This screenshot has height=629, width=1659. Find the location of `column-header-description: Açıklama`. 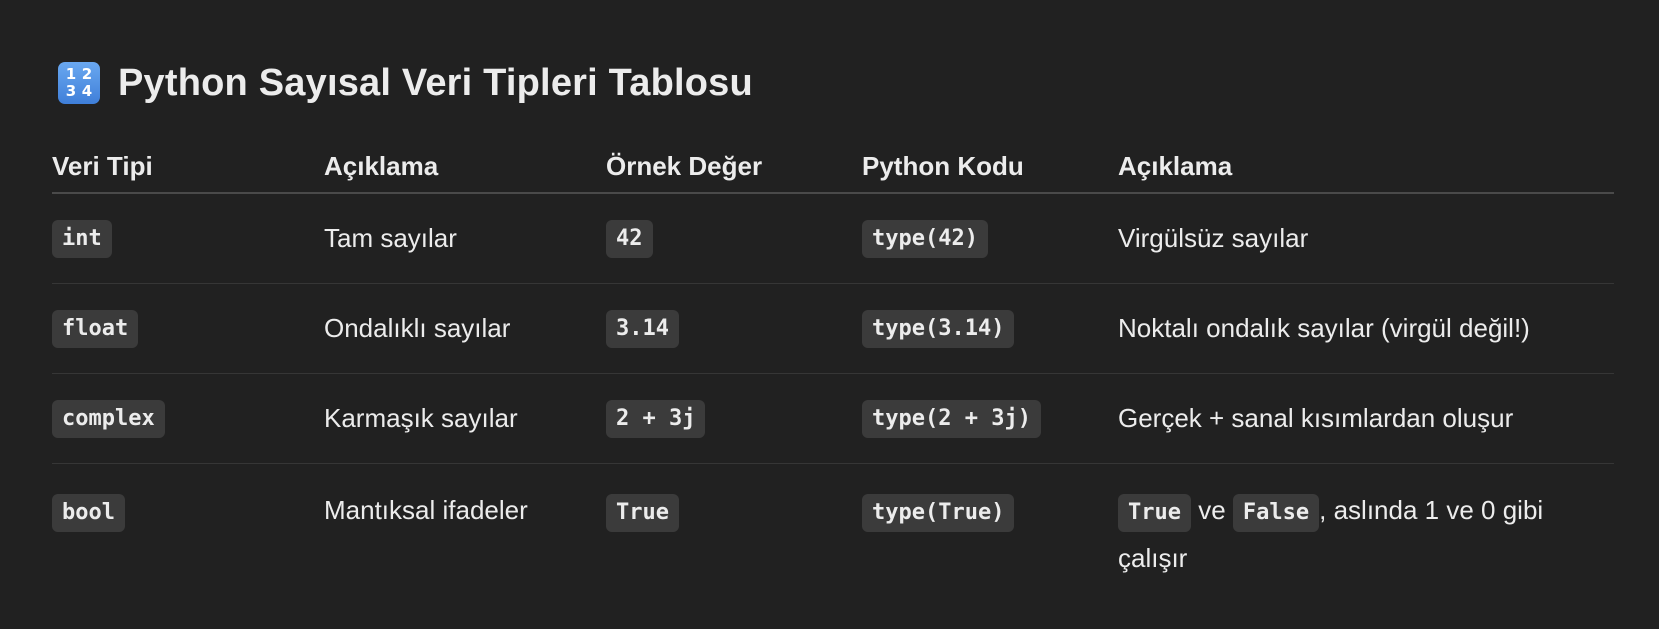

column-header-description: Açıklama is located at coordinates (465, 167).